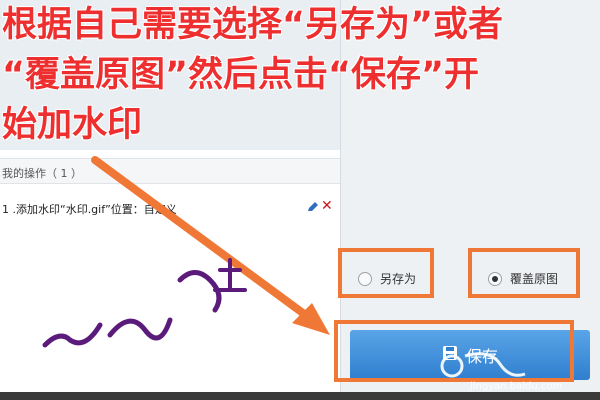 This screenshot has width=600, height=400. Describe the element at coordinates (89, 209) in the screenshot. I see `operation-row-text: 1 .添加水印“水印.gif”位置：自定义` at that location.